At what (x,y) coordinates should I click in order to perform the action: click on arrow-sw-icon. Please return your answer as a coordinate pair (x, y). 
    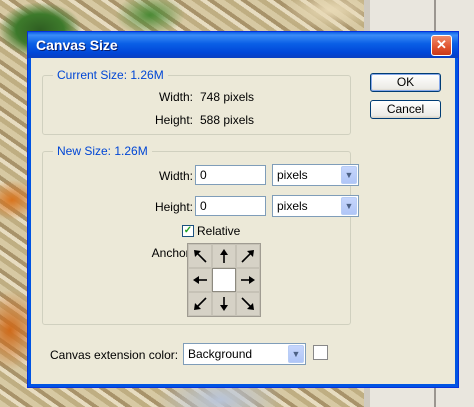
    Looking at the image, I should click on (200, 303).